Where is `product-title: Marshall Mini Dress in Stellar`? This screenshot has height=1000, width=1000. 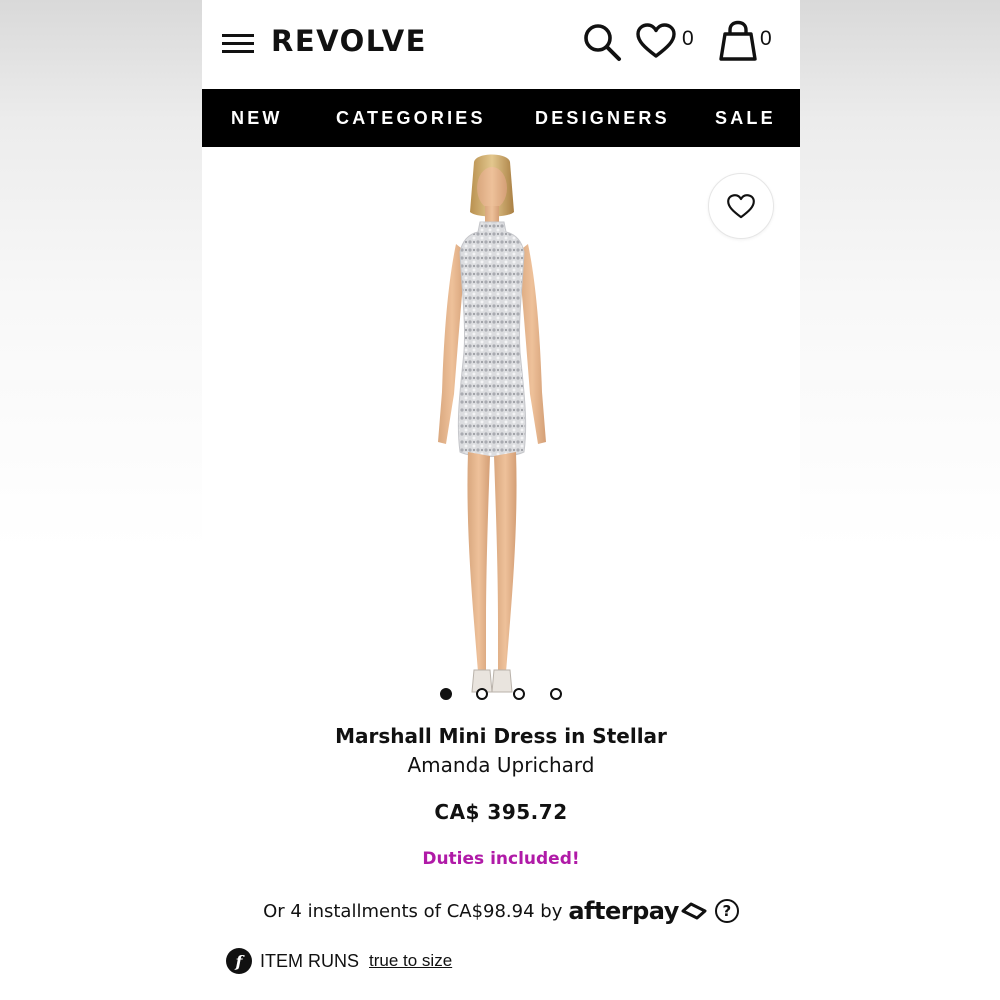
product-title: Marshall Mini Dress in Stellar is located at coordinates (501, 736).